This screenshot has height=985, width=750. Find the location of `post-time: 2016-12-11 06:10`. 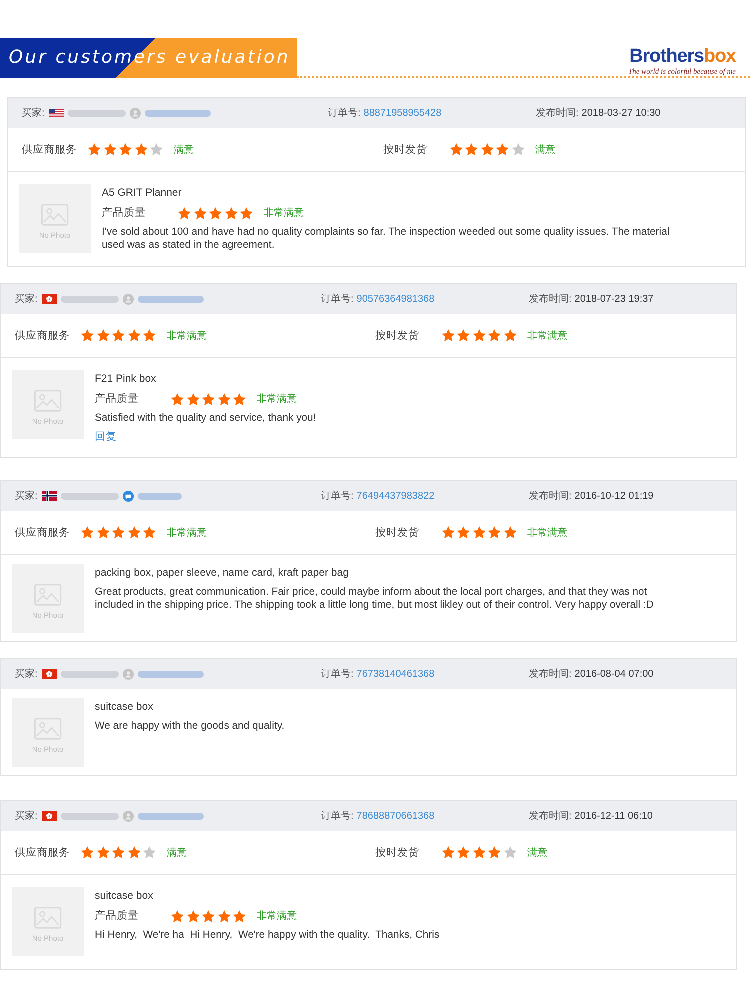

post-time: 2016-12-11 06:10 is located at coordinates (613, 816).